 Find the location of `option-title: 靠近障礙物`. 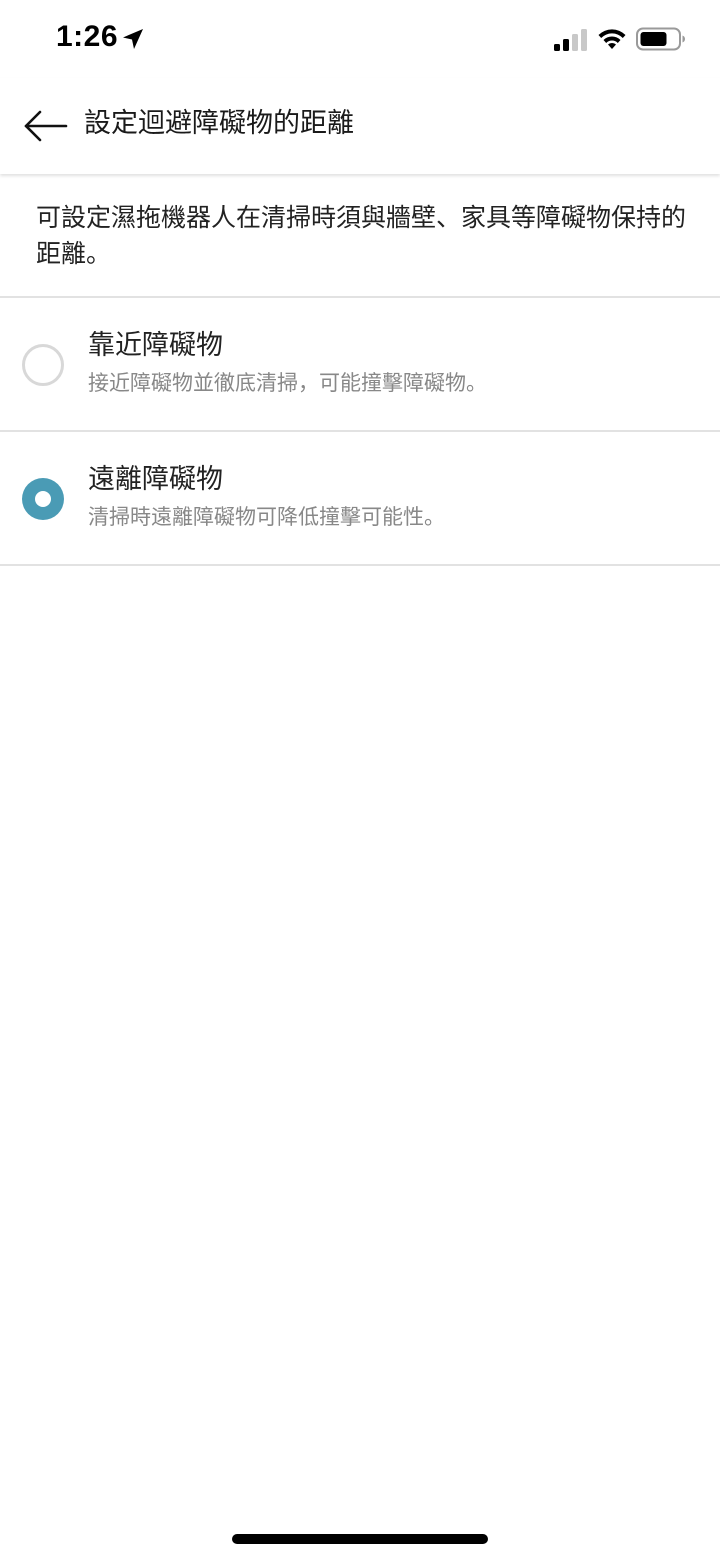

option-title: 靠近障礙物 is located at coordinates (155, 345).